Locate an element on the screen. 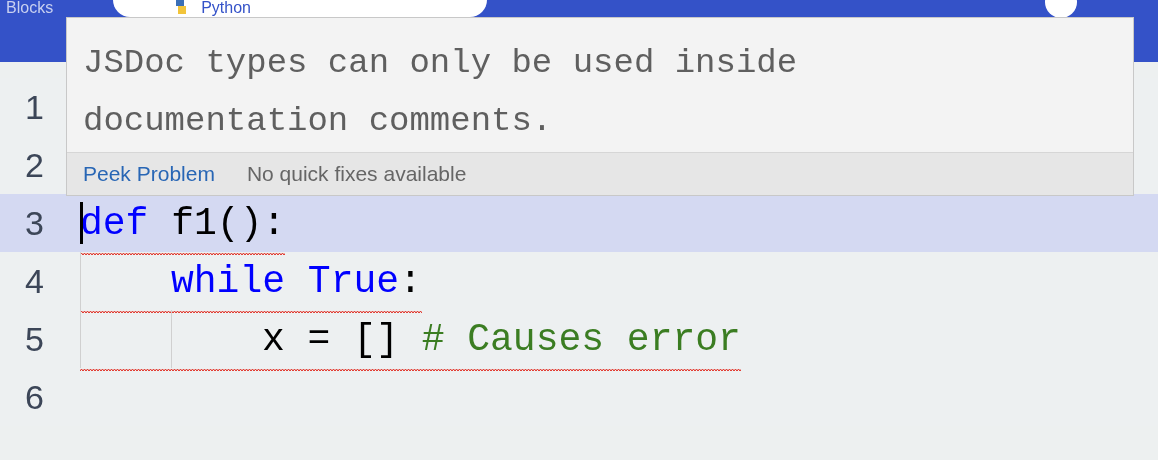 This screenshot has width=1158, height=460. line-number: 5 is located at coordinates (34, 339).